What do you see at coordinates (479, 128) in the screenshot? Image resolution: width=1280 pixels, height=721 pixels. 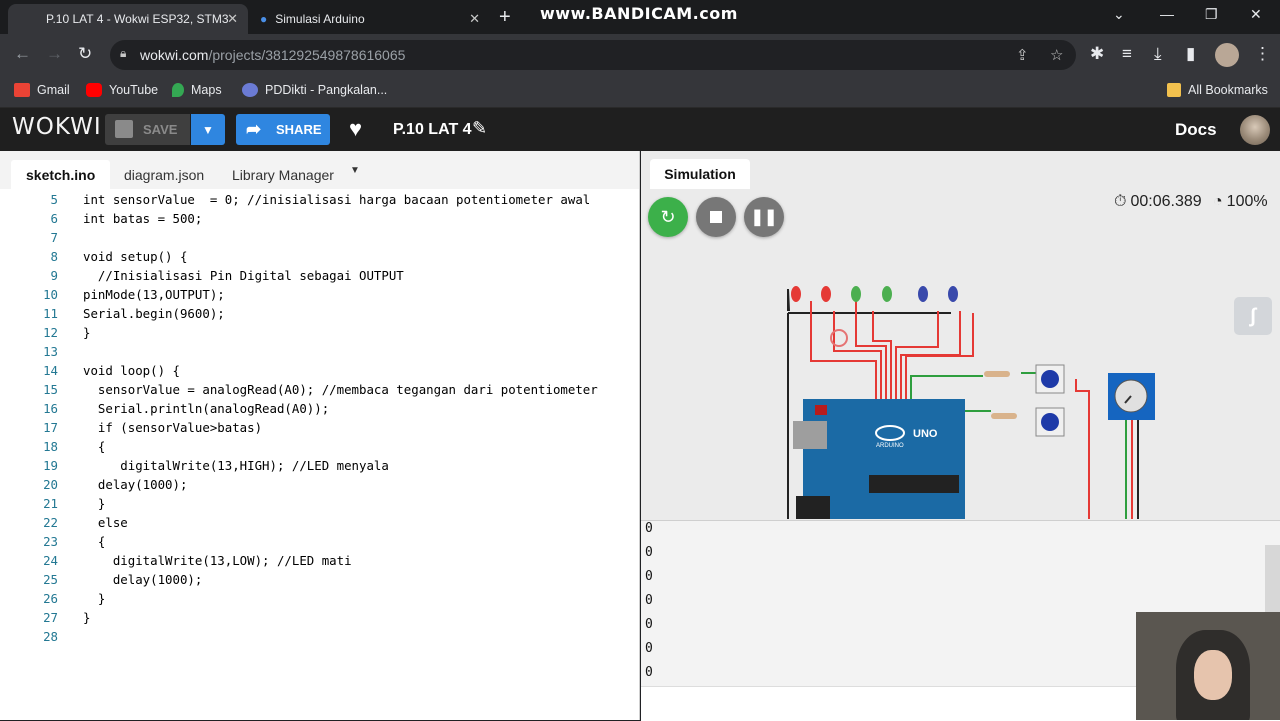 I see `pencil-icon: ✎` at bounding box center [479, 128].